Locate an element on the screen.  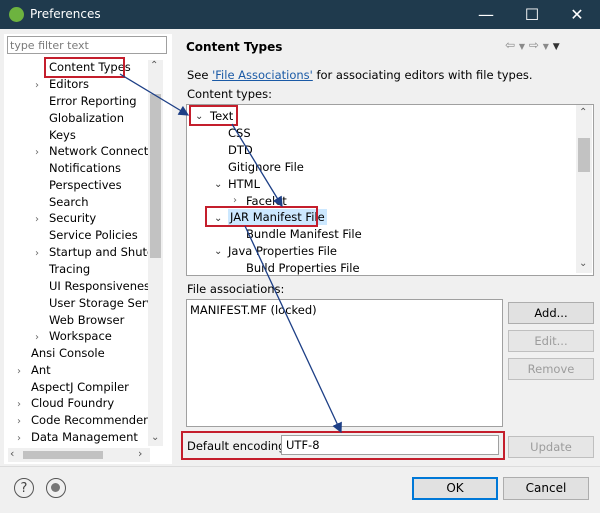
footer-separator is located at coordinates (300, 466).